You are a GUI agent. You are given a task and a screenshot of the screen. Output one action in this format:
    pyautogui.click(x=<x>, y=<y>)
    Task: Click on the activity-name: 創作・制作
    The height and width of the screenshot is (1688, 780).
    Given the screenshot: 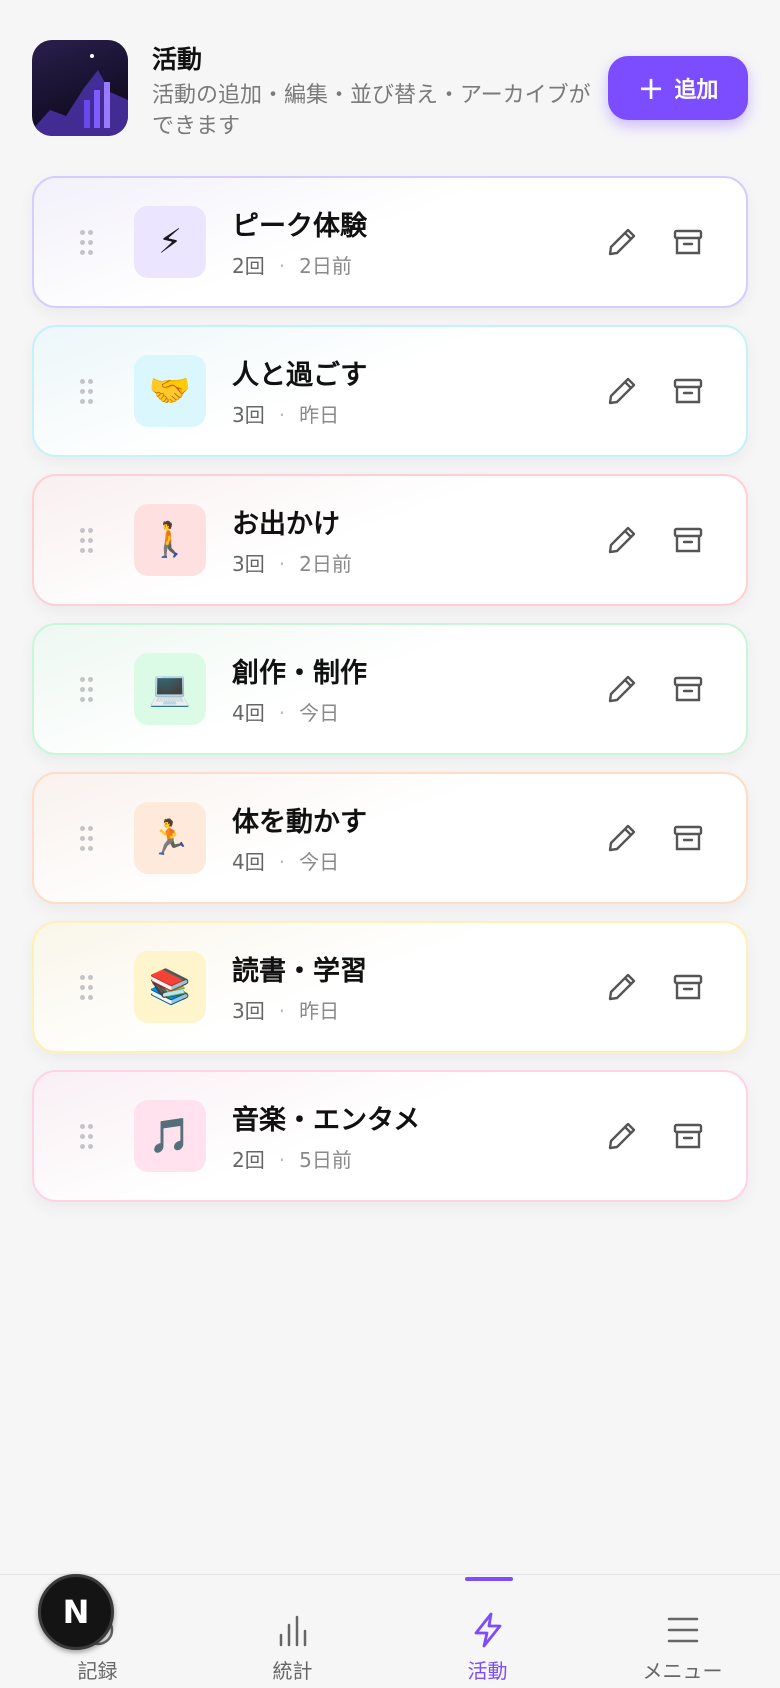 What is the action you would take?
    pyautogui.click(x=299, y=673)
    